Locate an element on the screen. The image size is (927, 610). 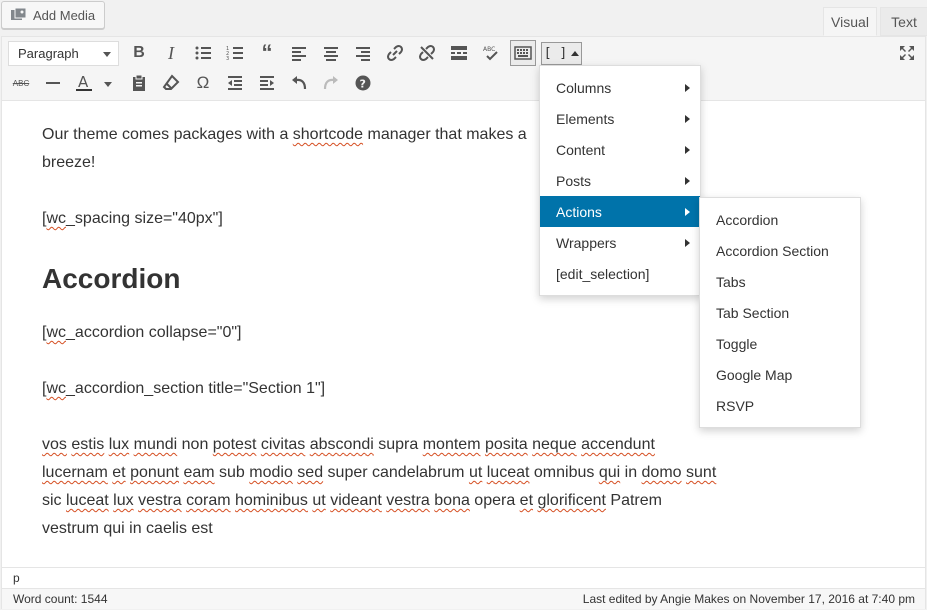
strikethrough-icon: ABC is located at coordinates (21, 83).